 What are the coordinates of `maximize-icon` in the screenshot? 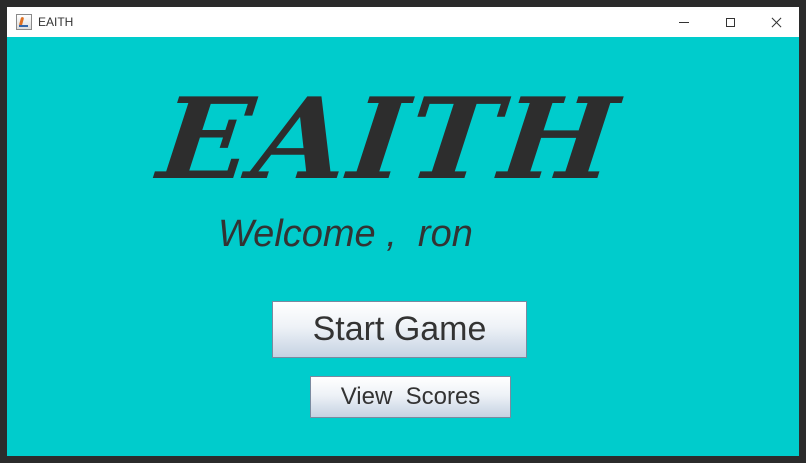 It's located at (730, 22).